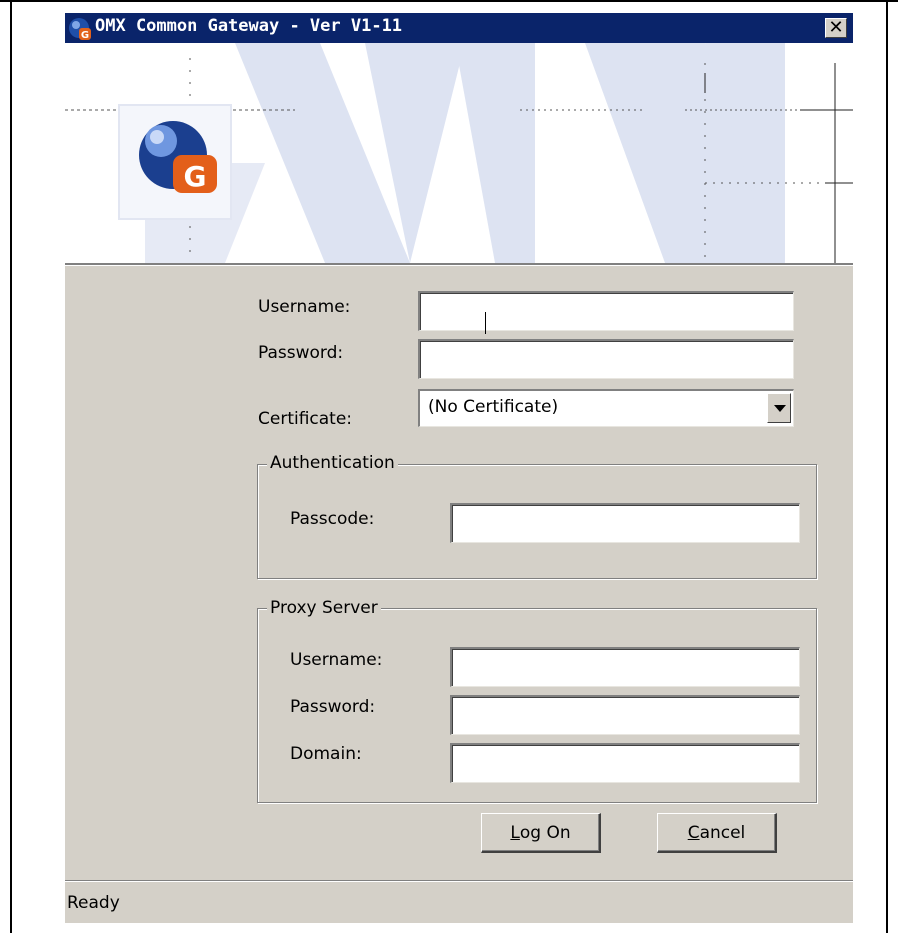  Describe the element at coordinates (722, 832) in the screenshot. I see `cancel-label: ancel` at that location.